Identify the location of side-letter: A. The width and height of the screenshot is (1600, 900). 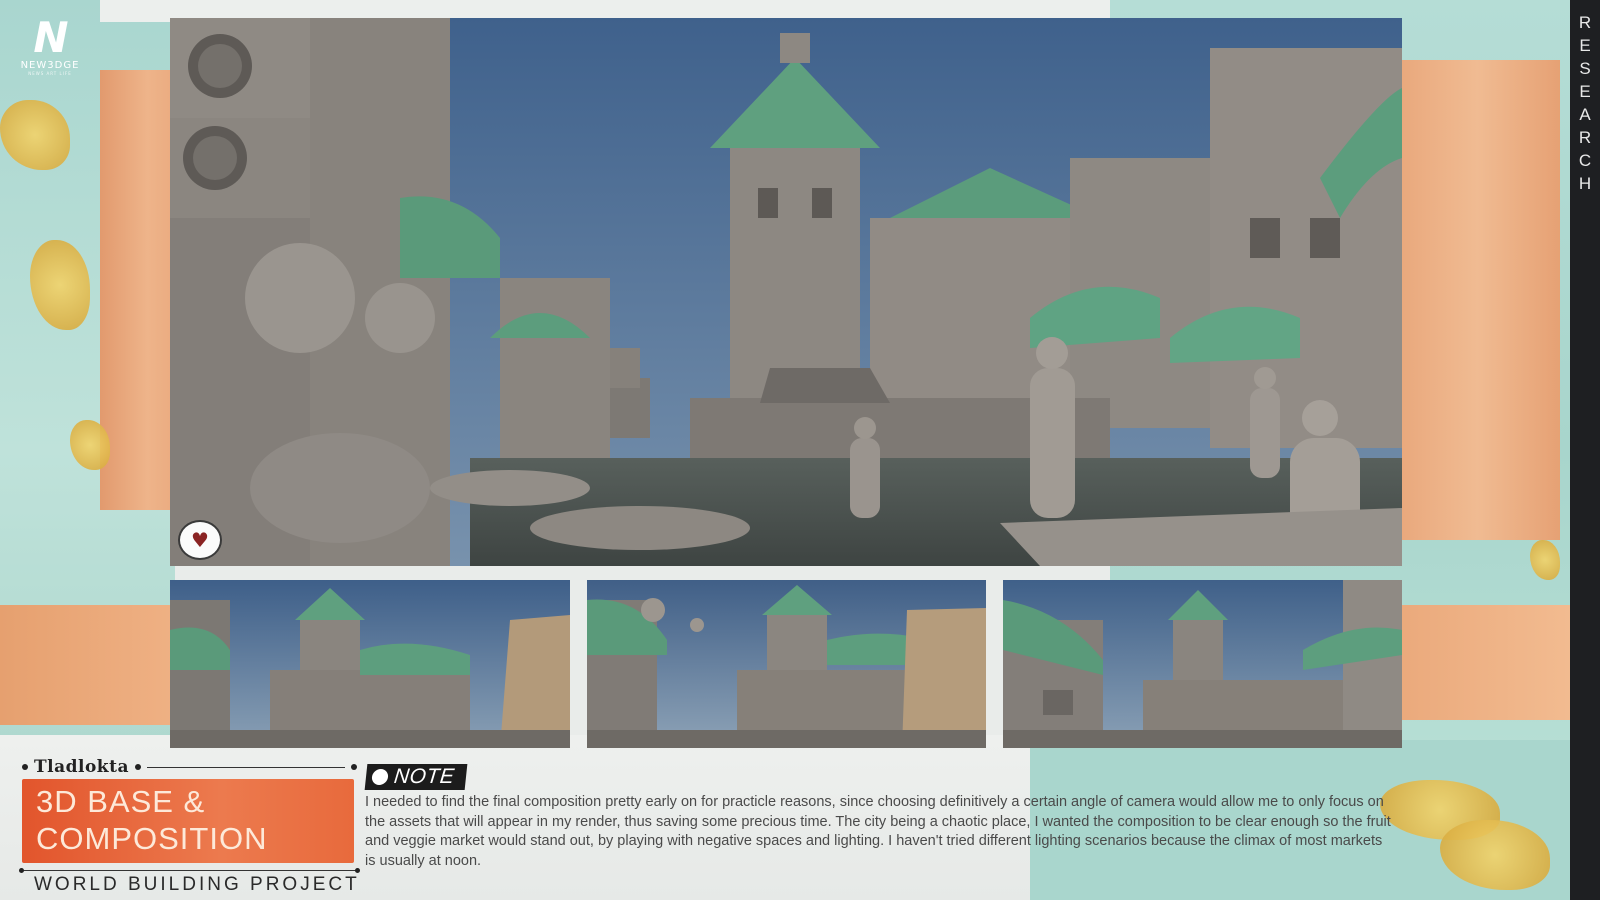
(1585, 114).